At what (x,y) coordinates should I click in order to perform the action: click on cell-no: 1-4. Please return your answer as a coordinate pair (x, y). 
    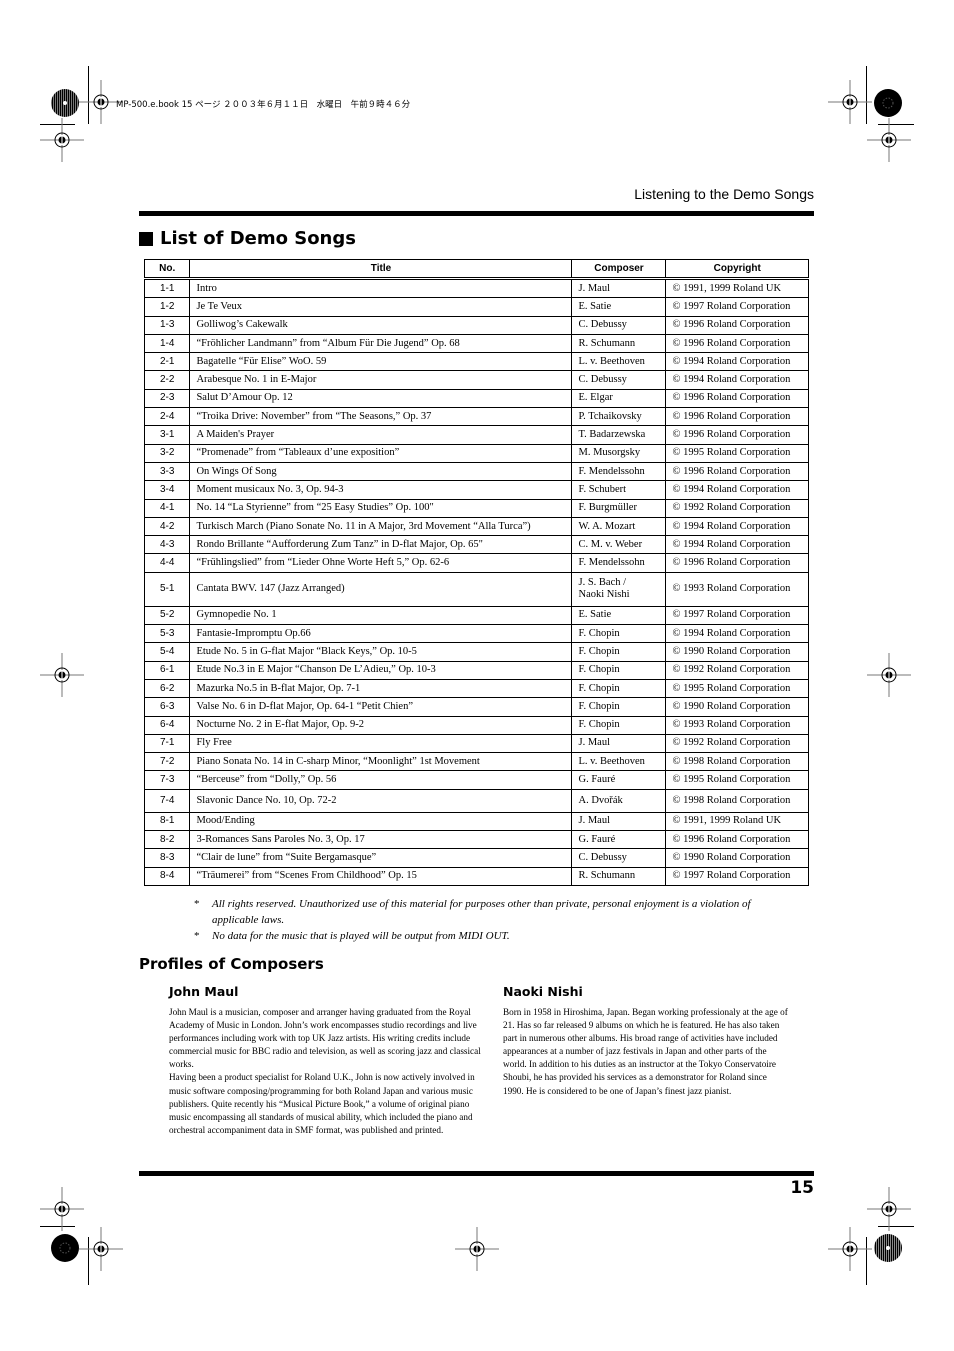
    Looking at the image, I should click on (167, 343).